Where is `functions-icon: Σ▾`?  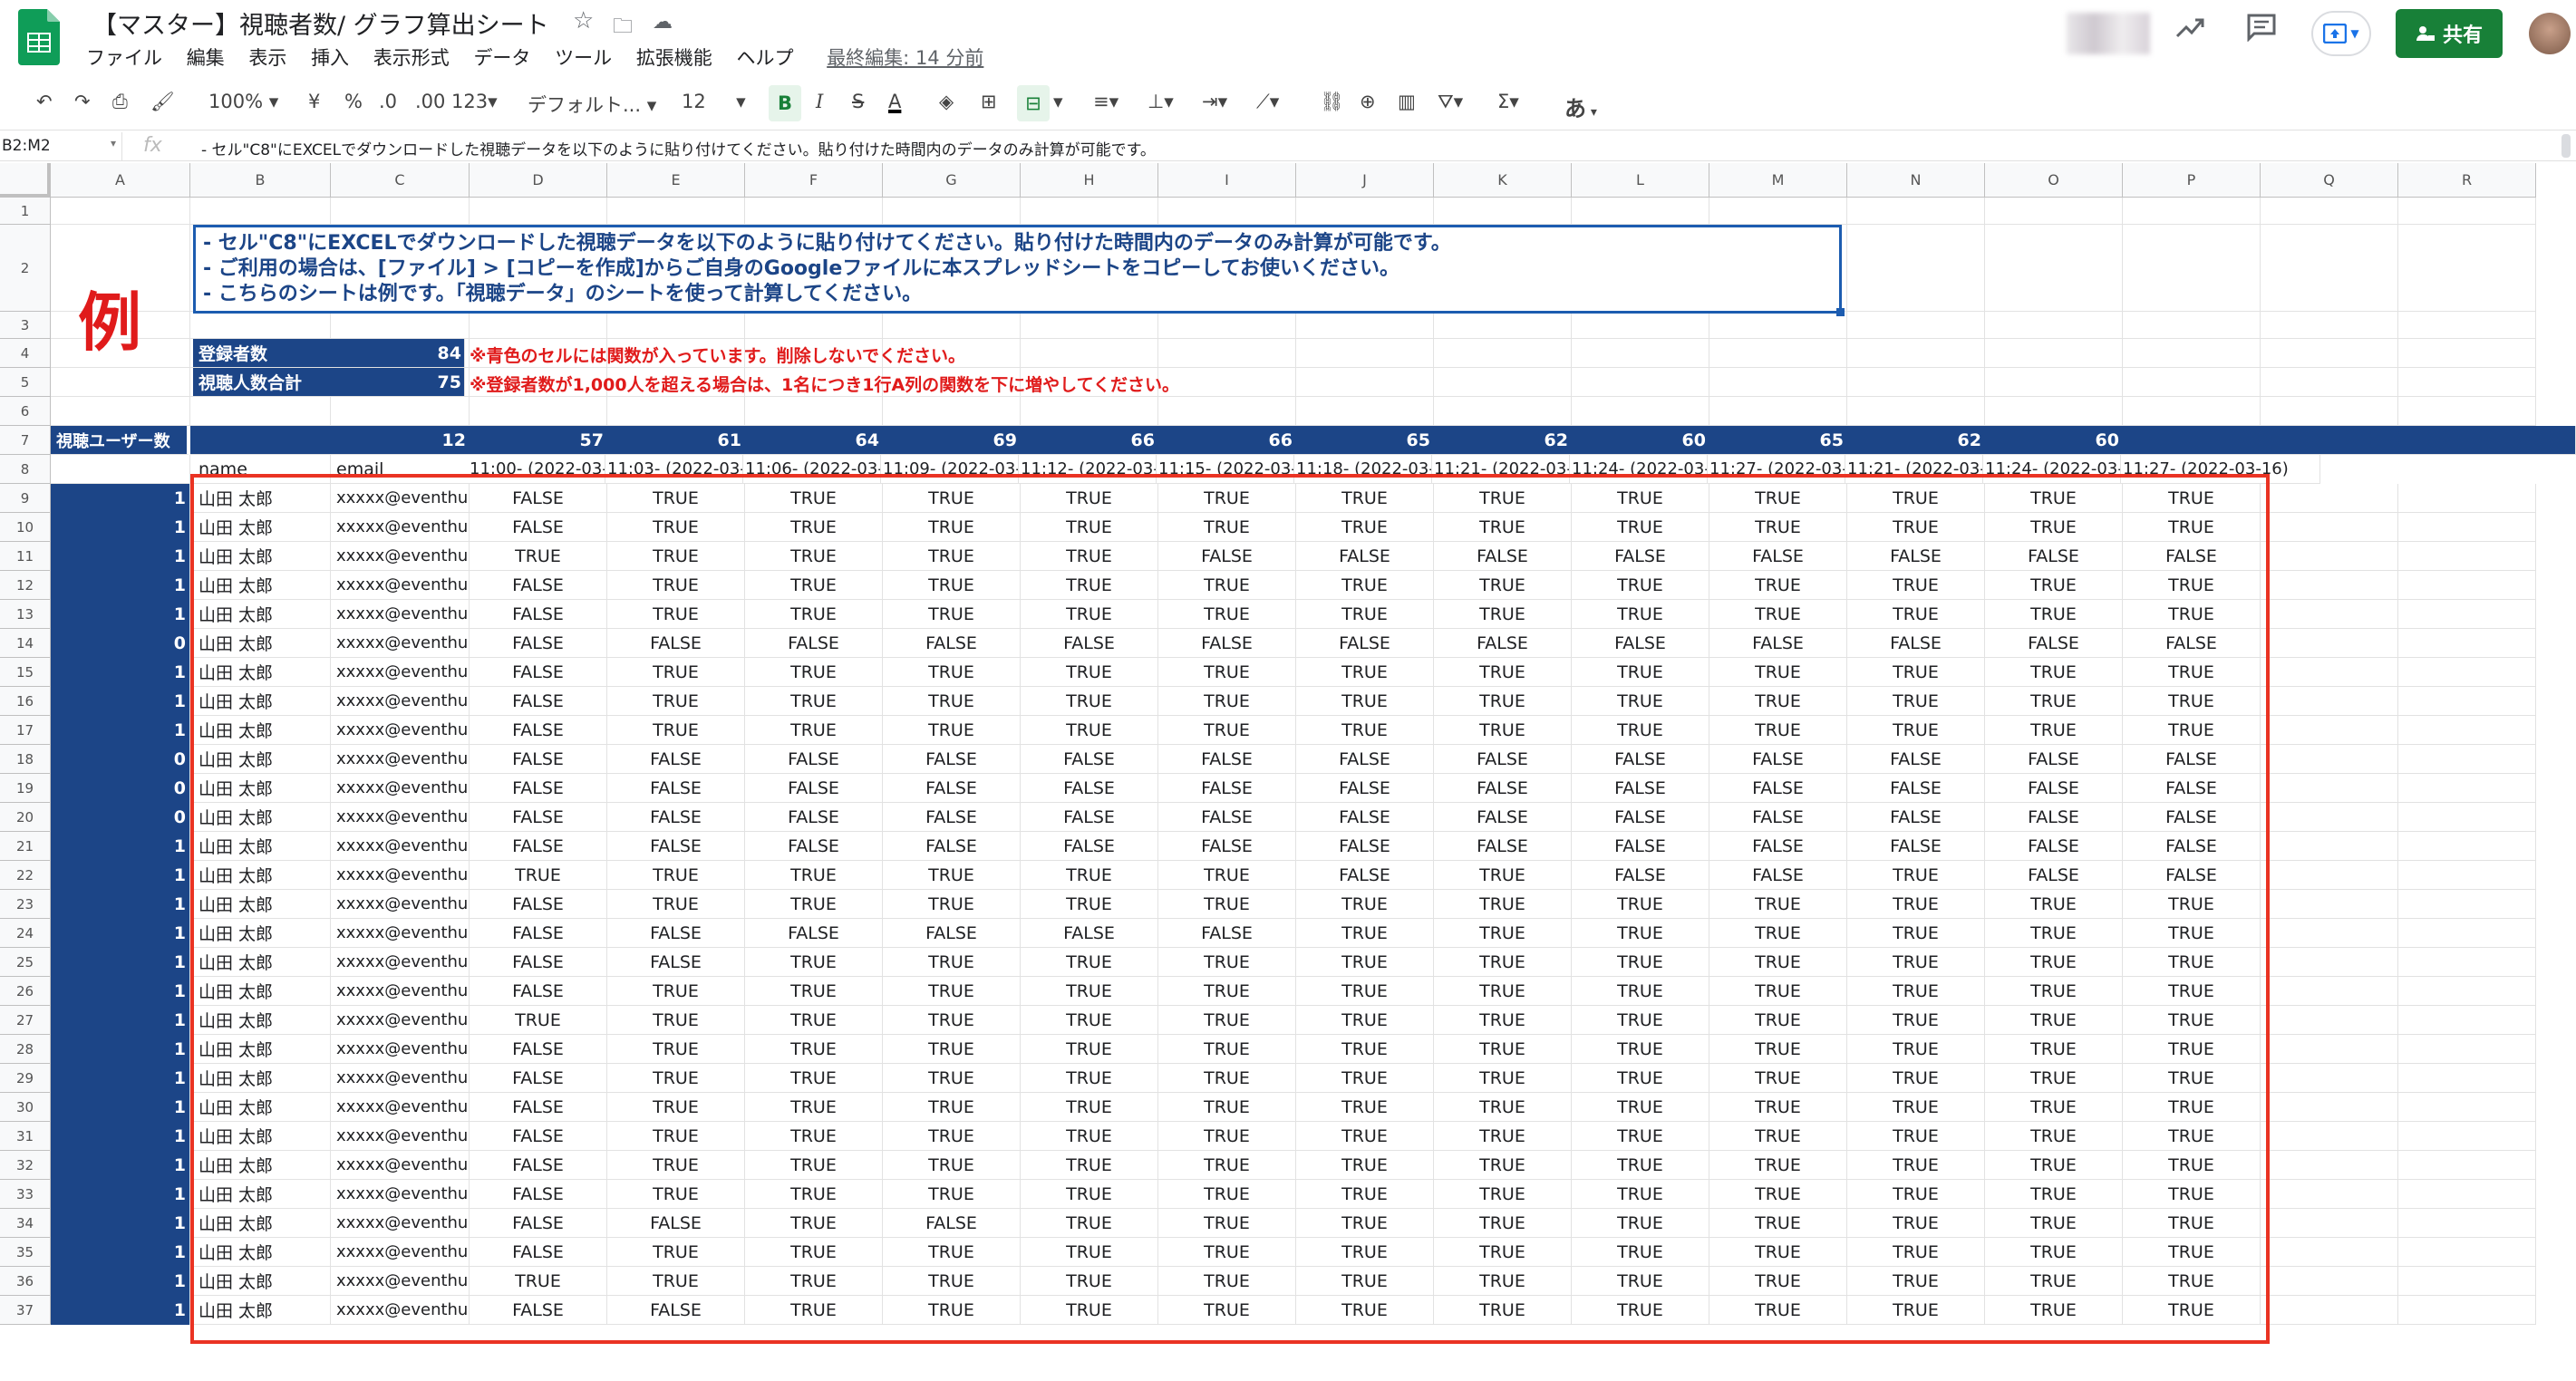
functions-icon: Σ▾ is located at coordinates (1508, 101).